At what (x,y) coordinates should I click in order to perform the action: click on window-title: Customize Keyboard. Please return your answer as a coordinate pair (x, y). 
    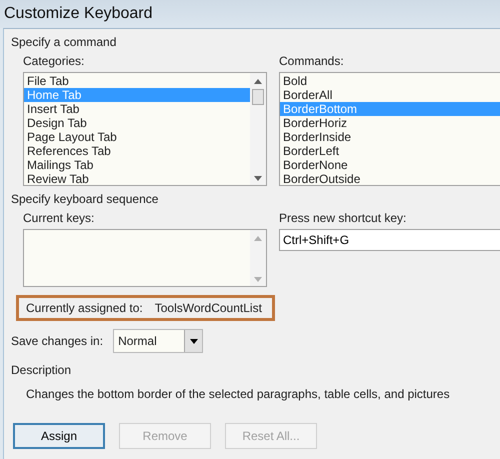
    Looking at the image, I should click on (78, 14).